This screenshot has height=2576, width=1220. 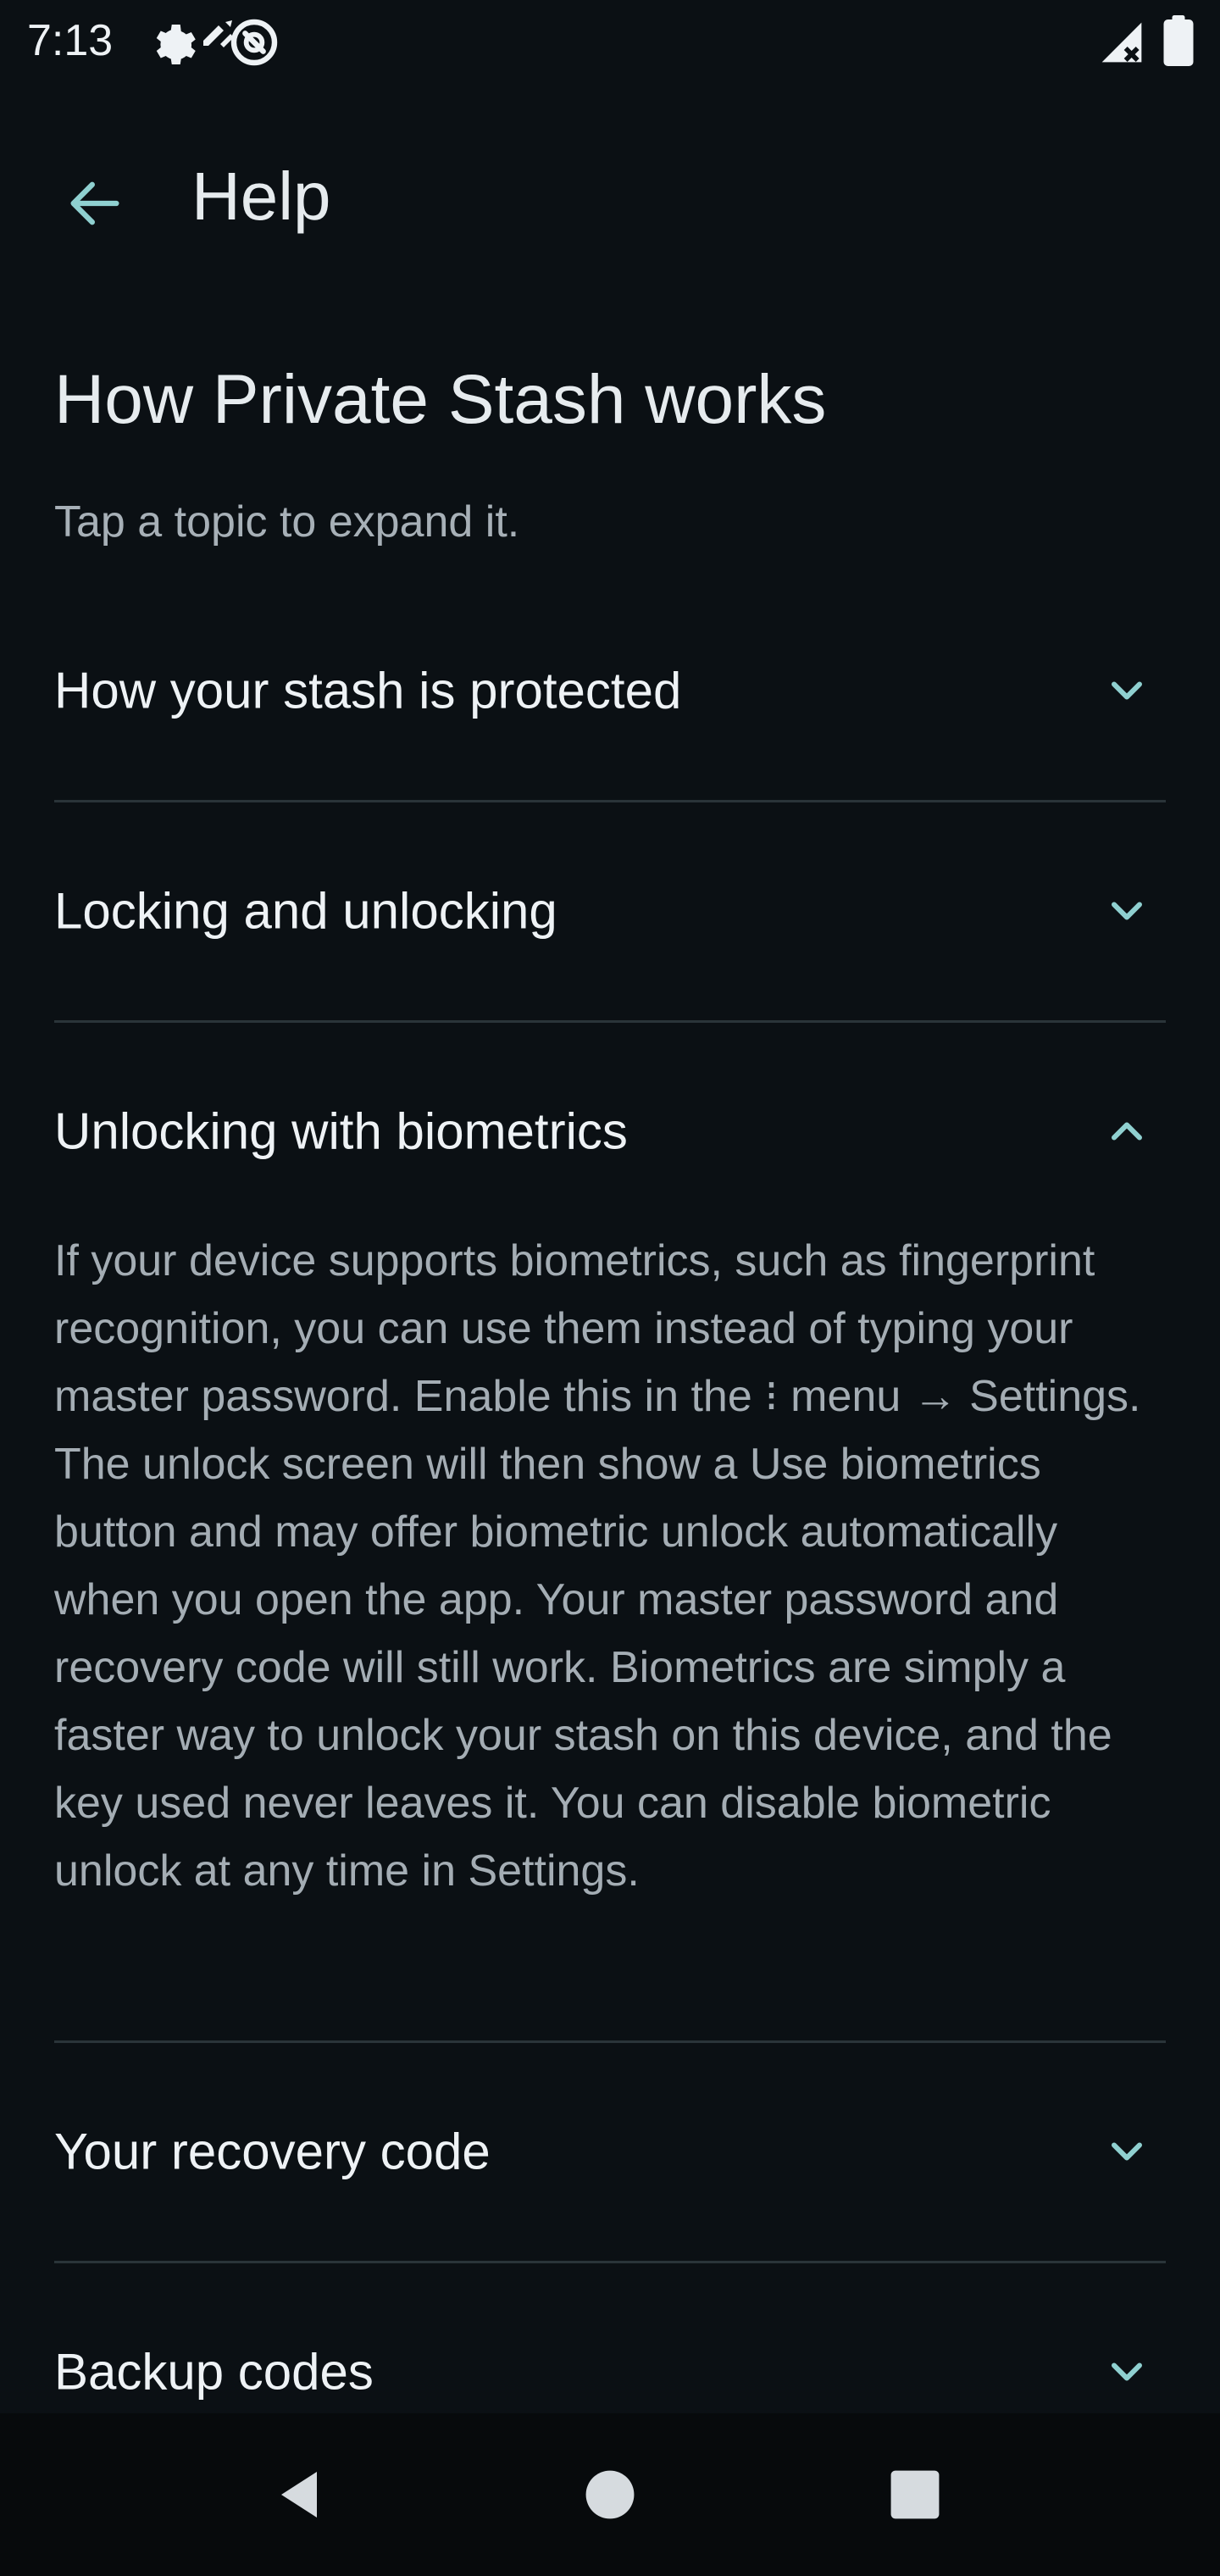 I want to click on status-time: 7:13, so click(x=70, y=40).